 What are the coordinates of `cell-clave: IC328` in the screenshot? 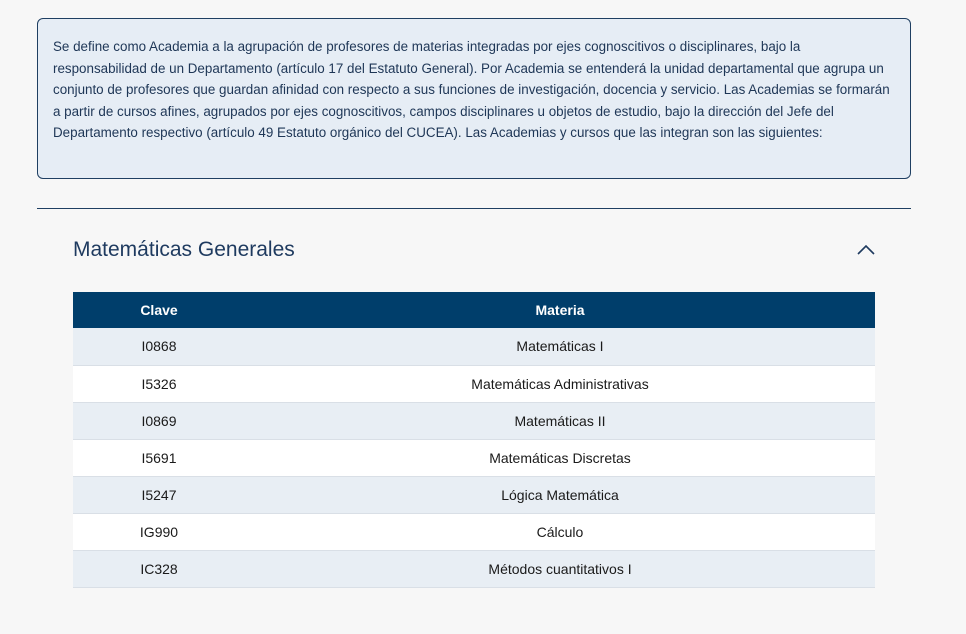 It's located at (159, 568).